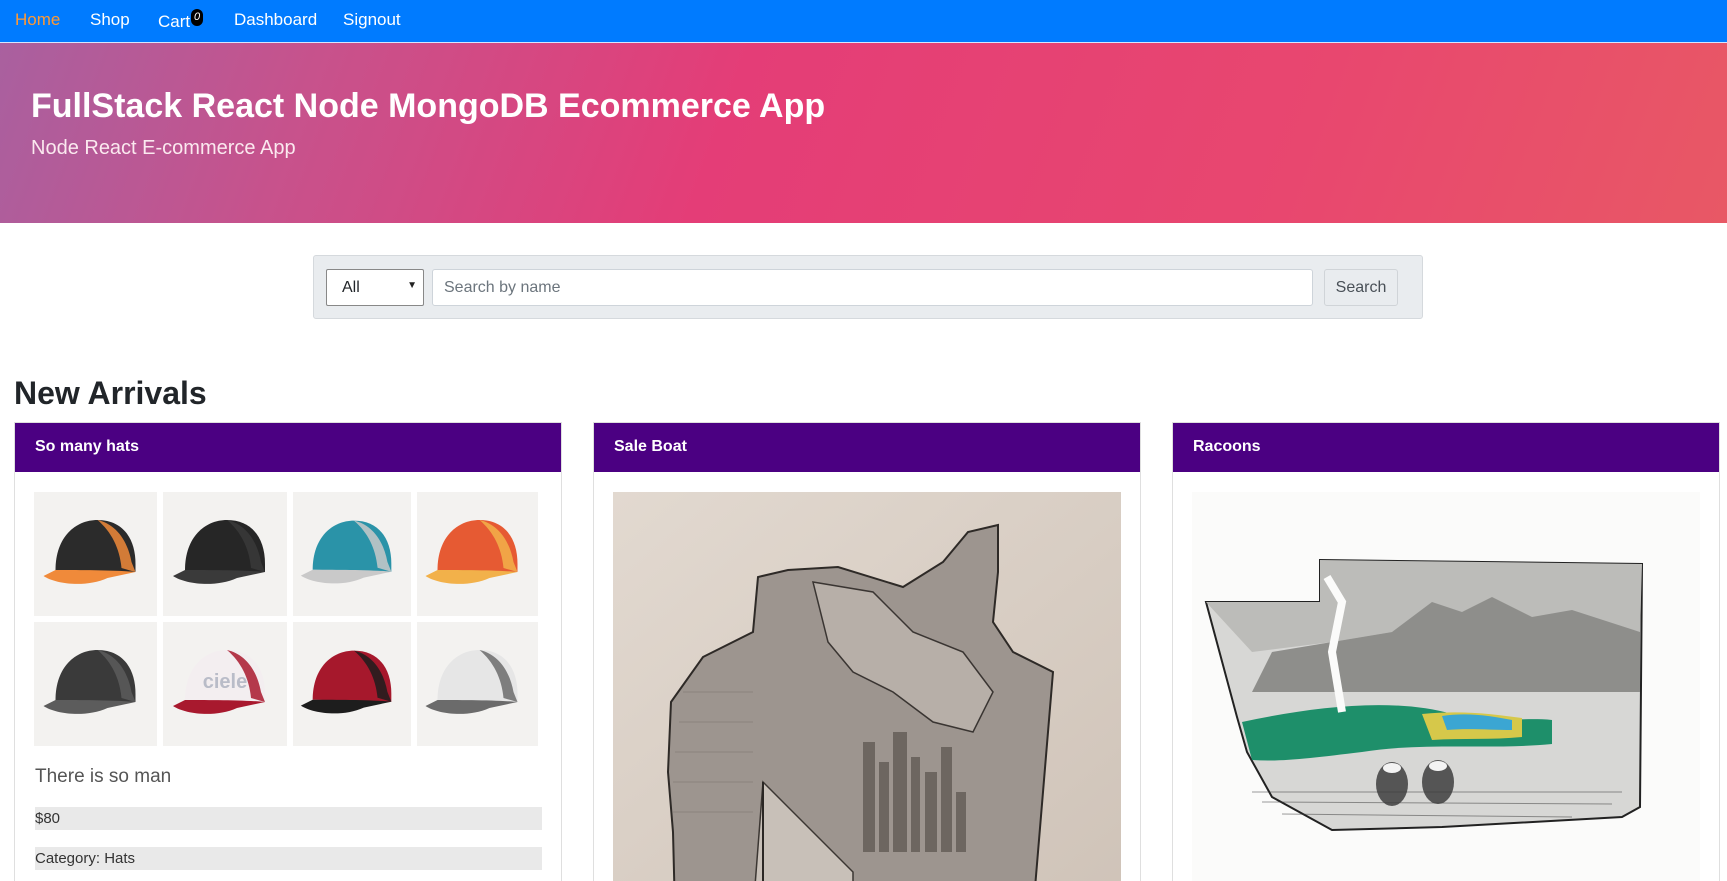 The width and height of the screenshot is (1727, 881). I want to click on hero-subtitle: Node React E-commerce App, so click(163, 148).